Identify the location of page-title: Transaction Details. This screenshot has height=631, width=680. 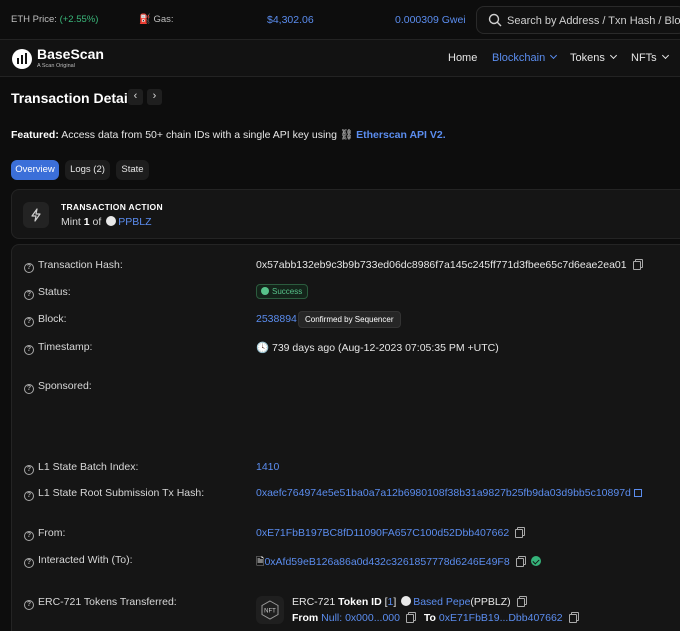
(75, 98).